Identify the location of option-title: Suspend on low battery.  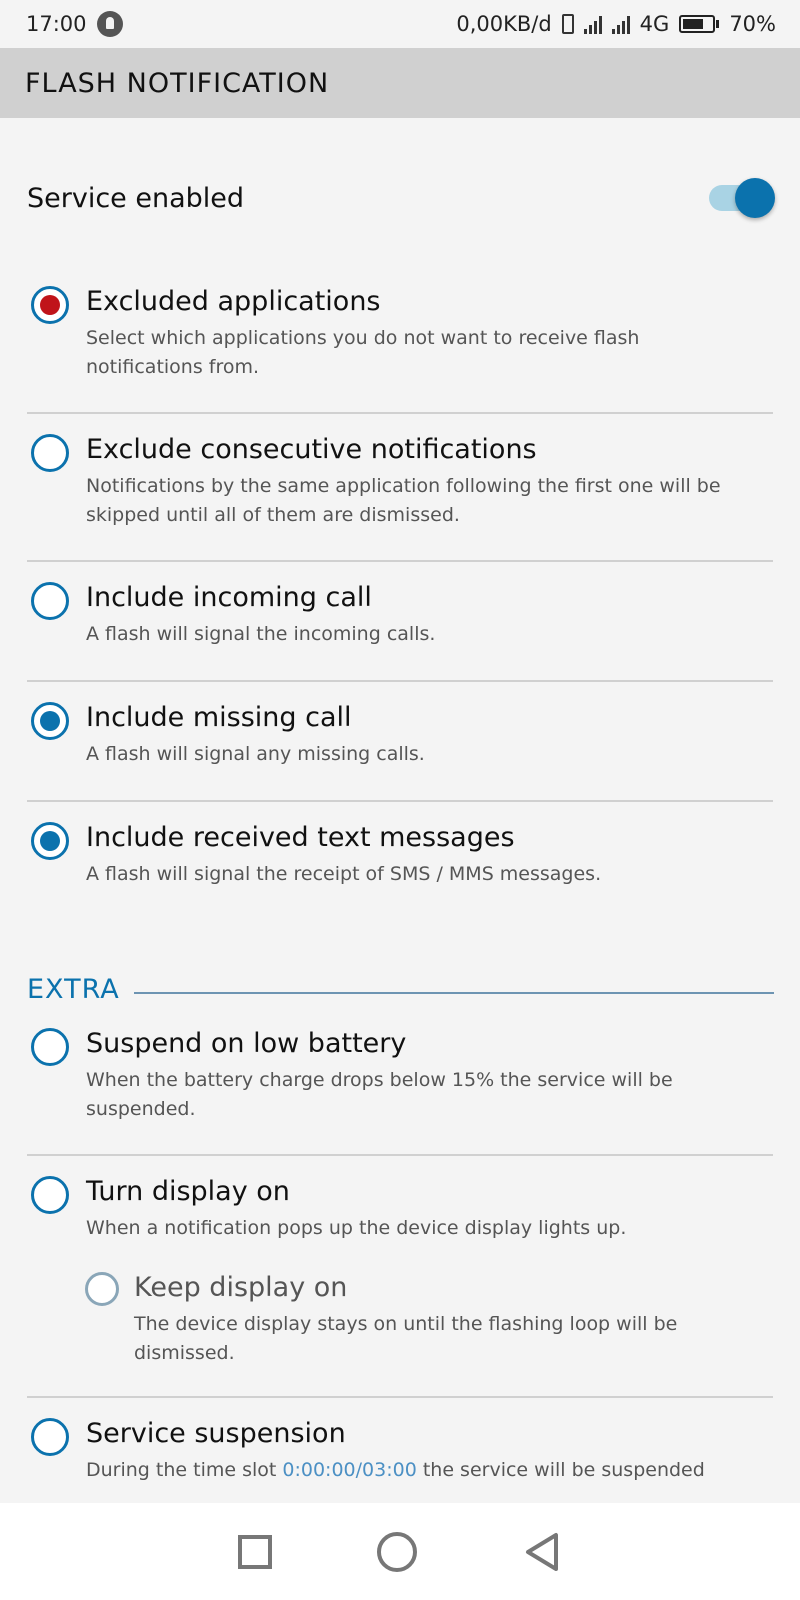
(246, 1043).